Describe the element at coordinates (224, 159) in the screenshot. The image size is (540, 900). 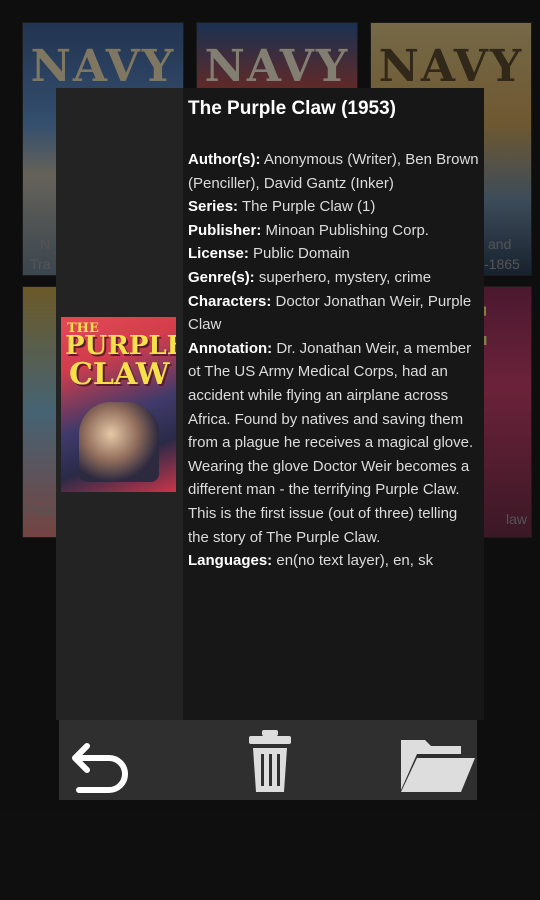
I see `authors-label: Author(s):` at that location.